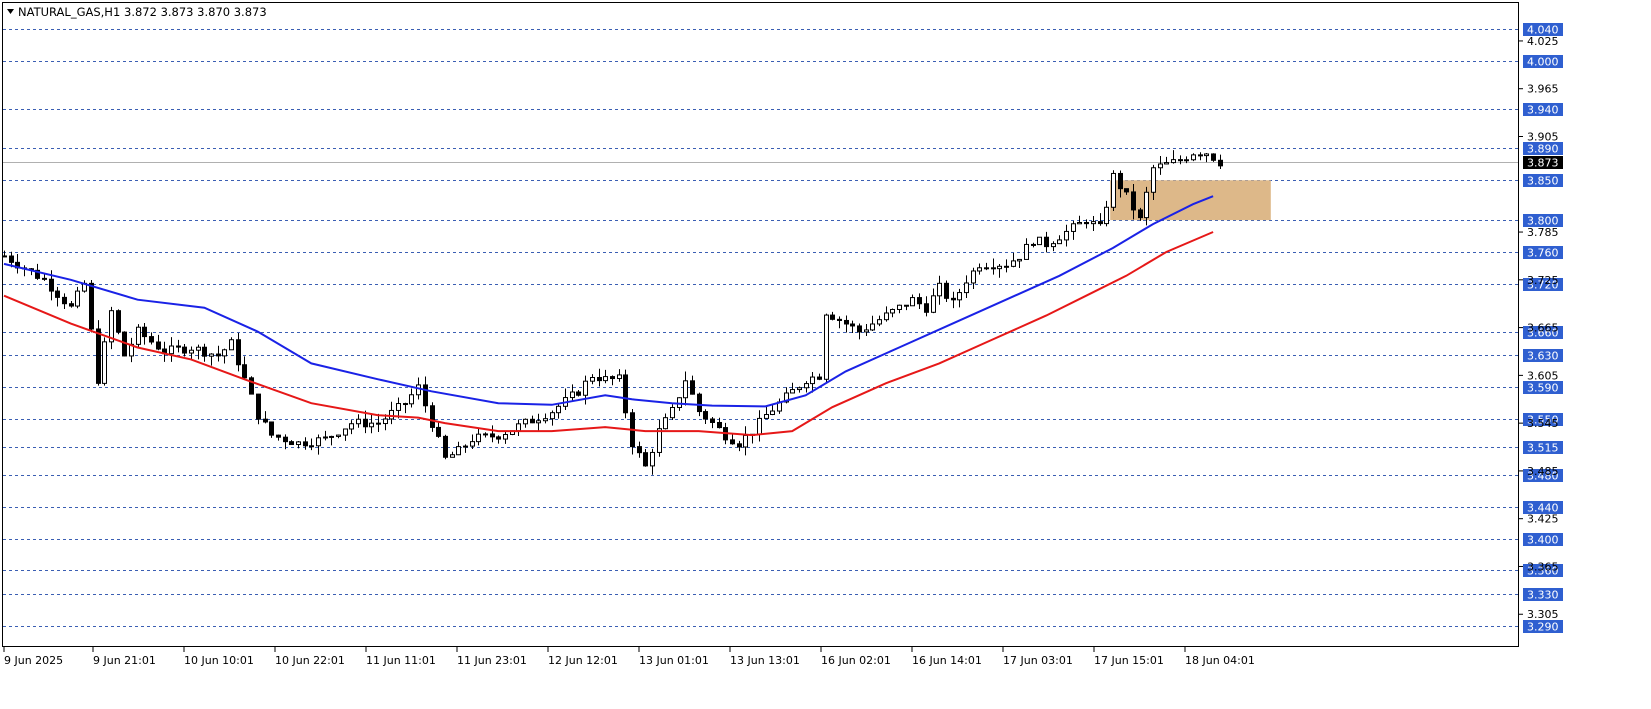 The width and height of the screenshot is (1651, 709). What do you see at coordinates (401, 660) in the screenshot?
I see `time-label: 11 Jun 11:01` at bounding box center [401, 660].